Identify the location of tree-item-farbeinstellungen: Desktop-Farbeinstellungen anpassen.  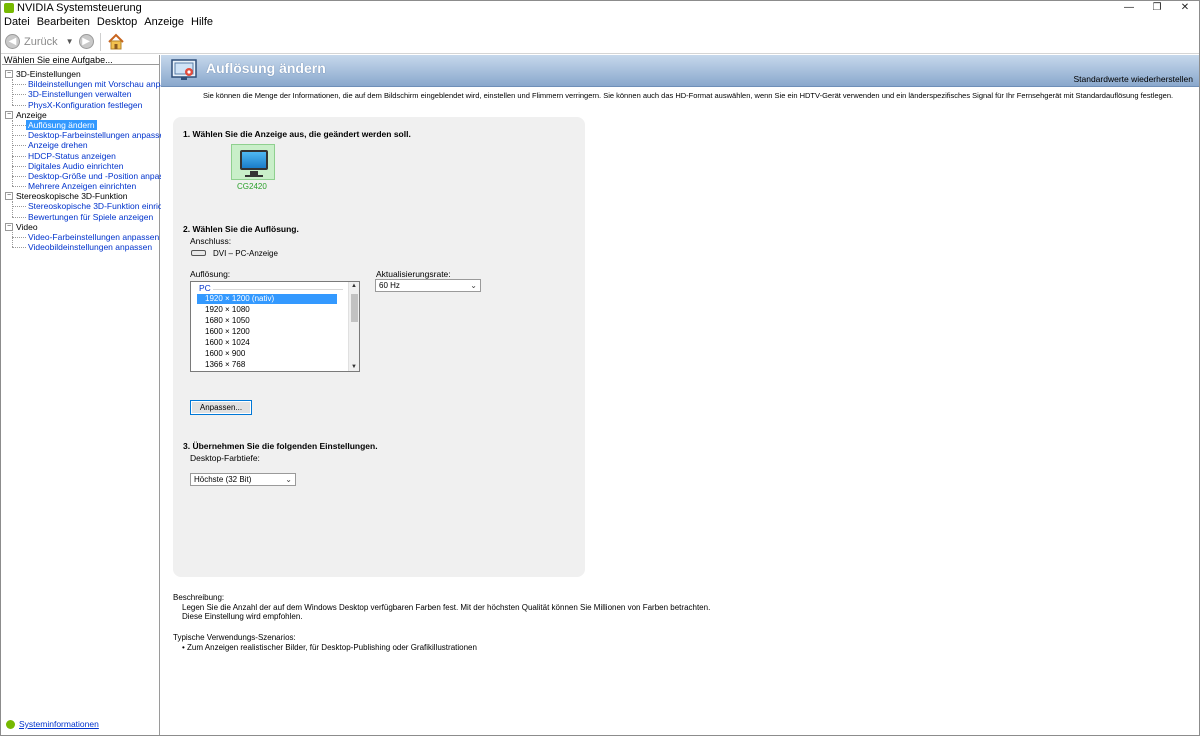
(85, 135).